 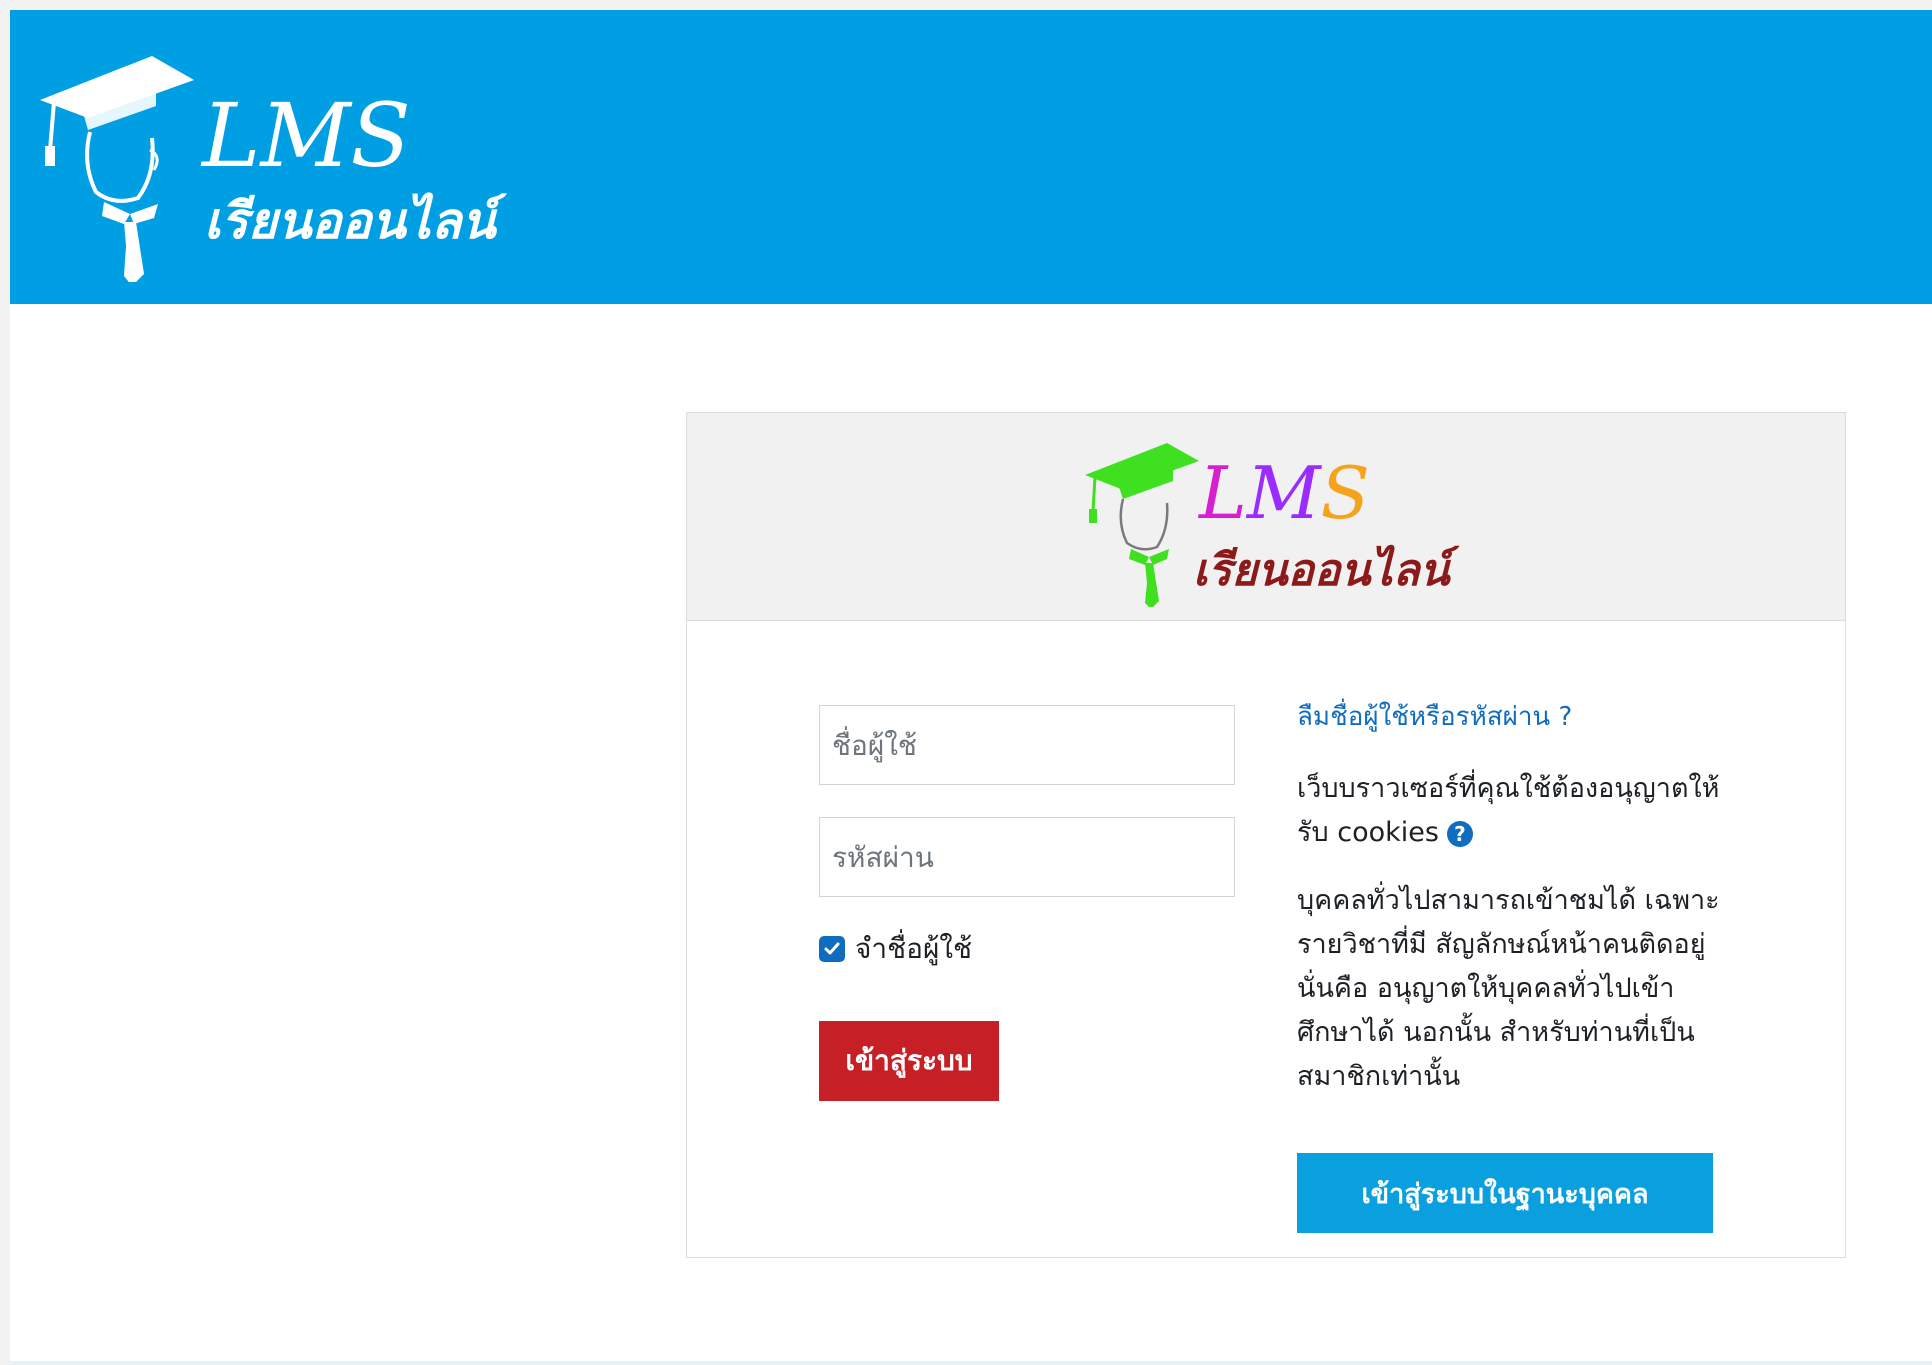 I want to click on logo-letter-m: M, so click(x=1283, y=493).